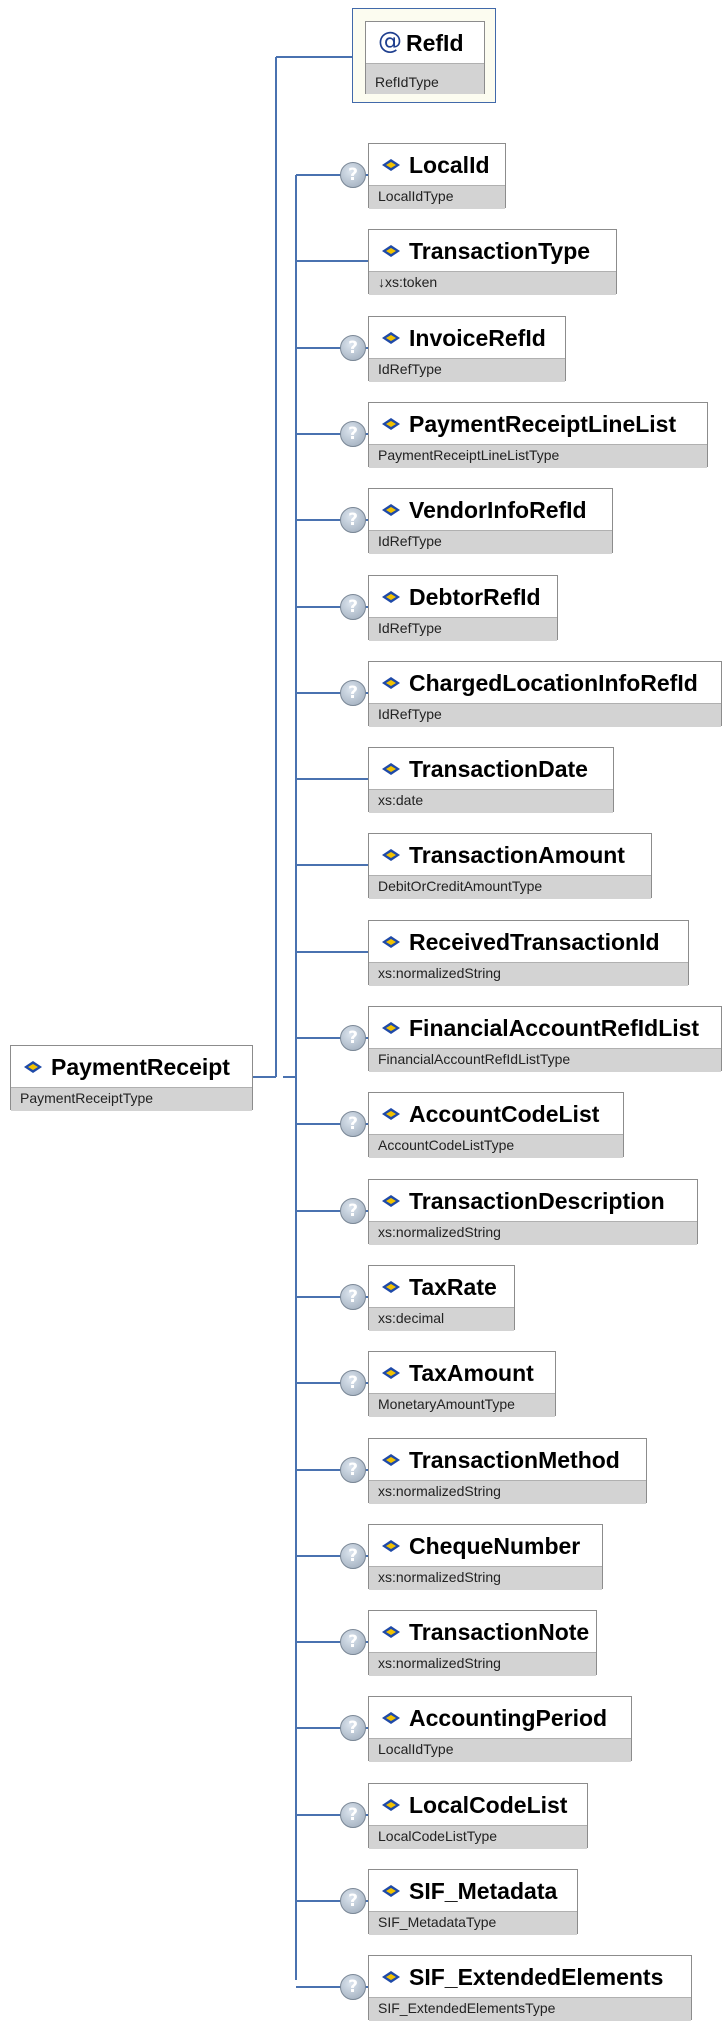 This screenshot has width=723, height=2021. Describe the element at coordinates (528, 953) in the screenshot. I see `child-element-box: ReceivedTransactionId xs:normalizedString` at that location.